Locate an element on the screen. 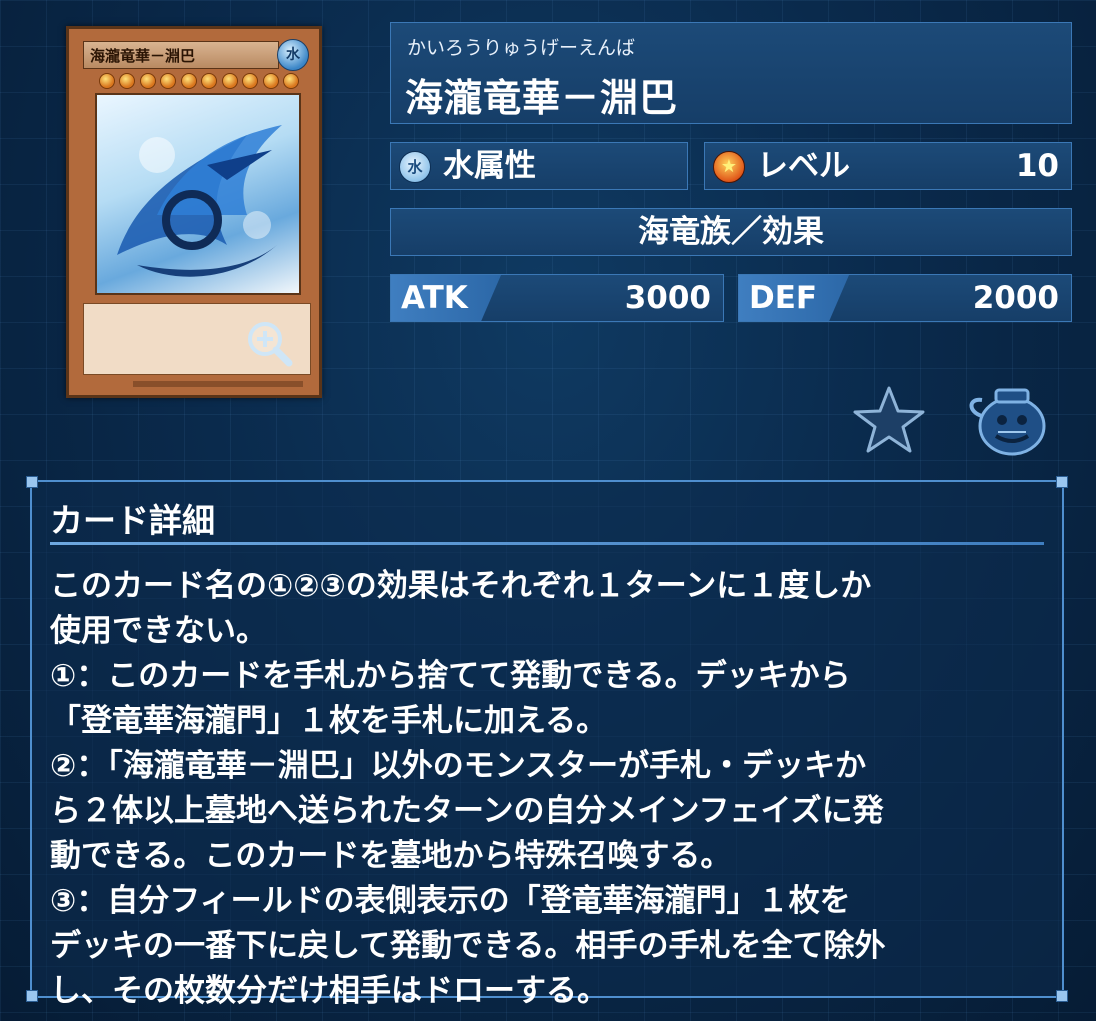 The image size is (1096, 1021). card-image: 海瀧竜華－淵巴 水 is located at coordinates (194, 212).